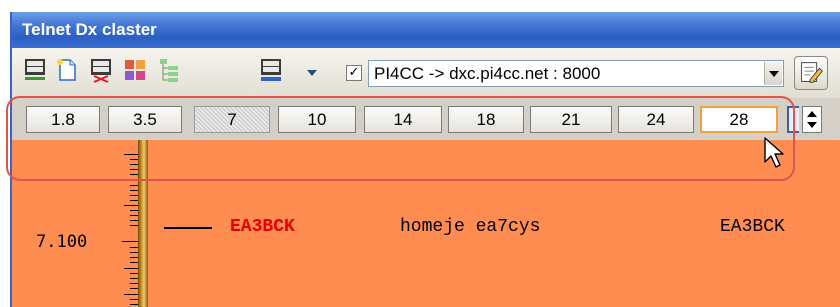 The width and height of the screenshot is (840, 307). I want to click on server-select-value: PI4CC -> dxc.pi4cc.net : 8000, so click(487, 73).